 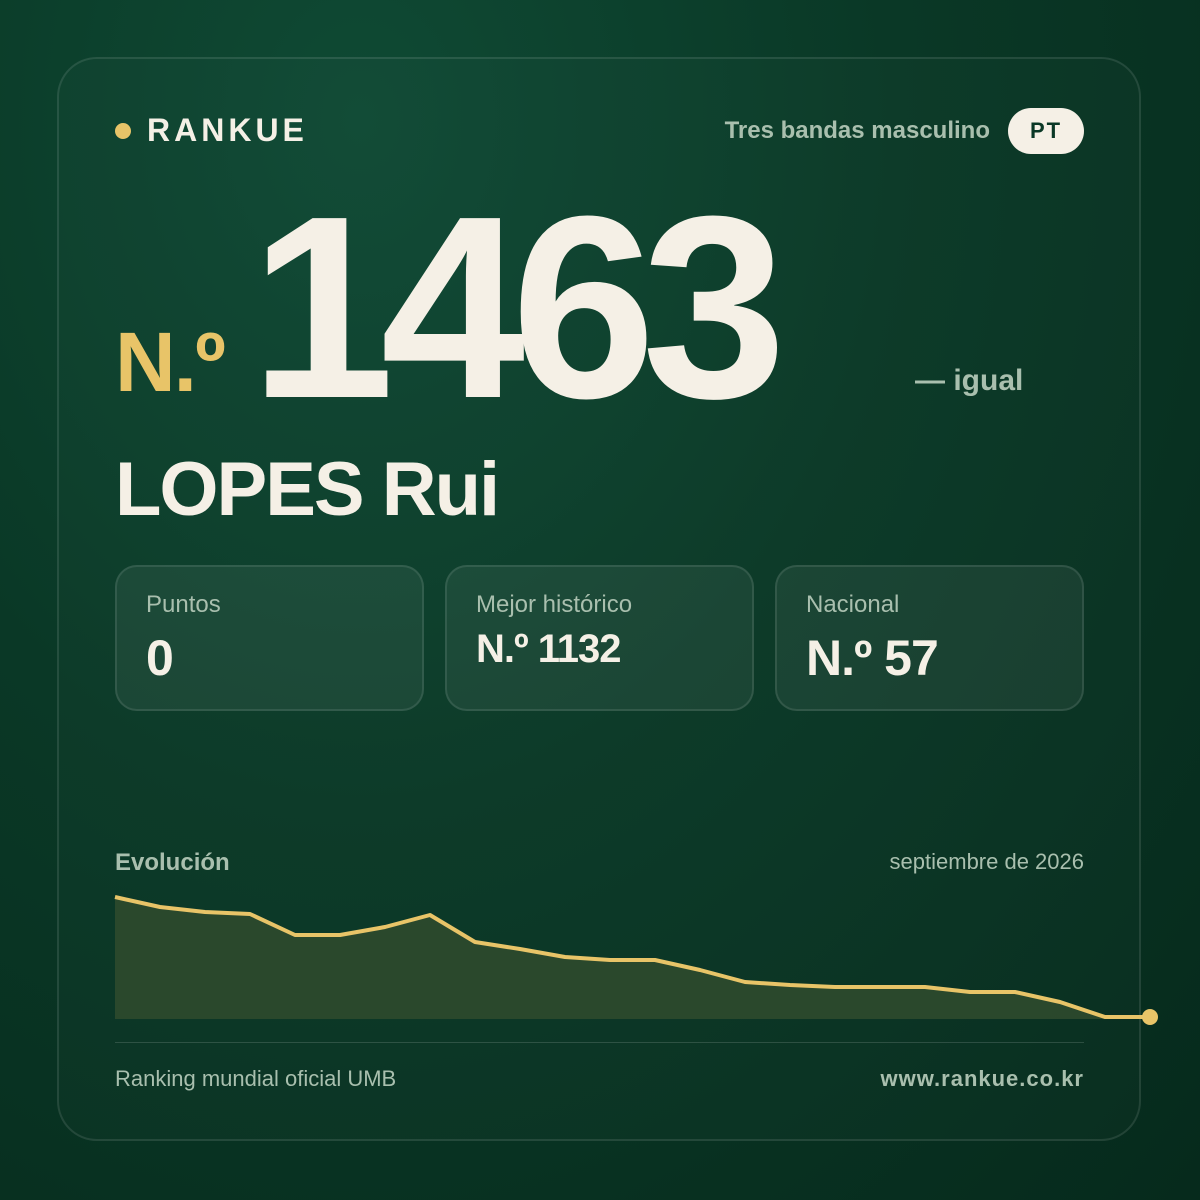 I want to click on brand: RANKUE, so click(x=211, y=130).